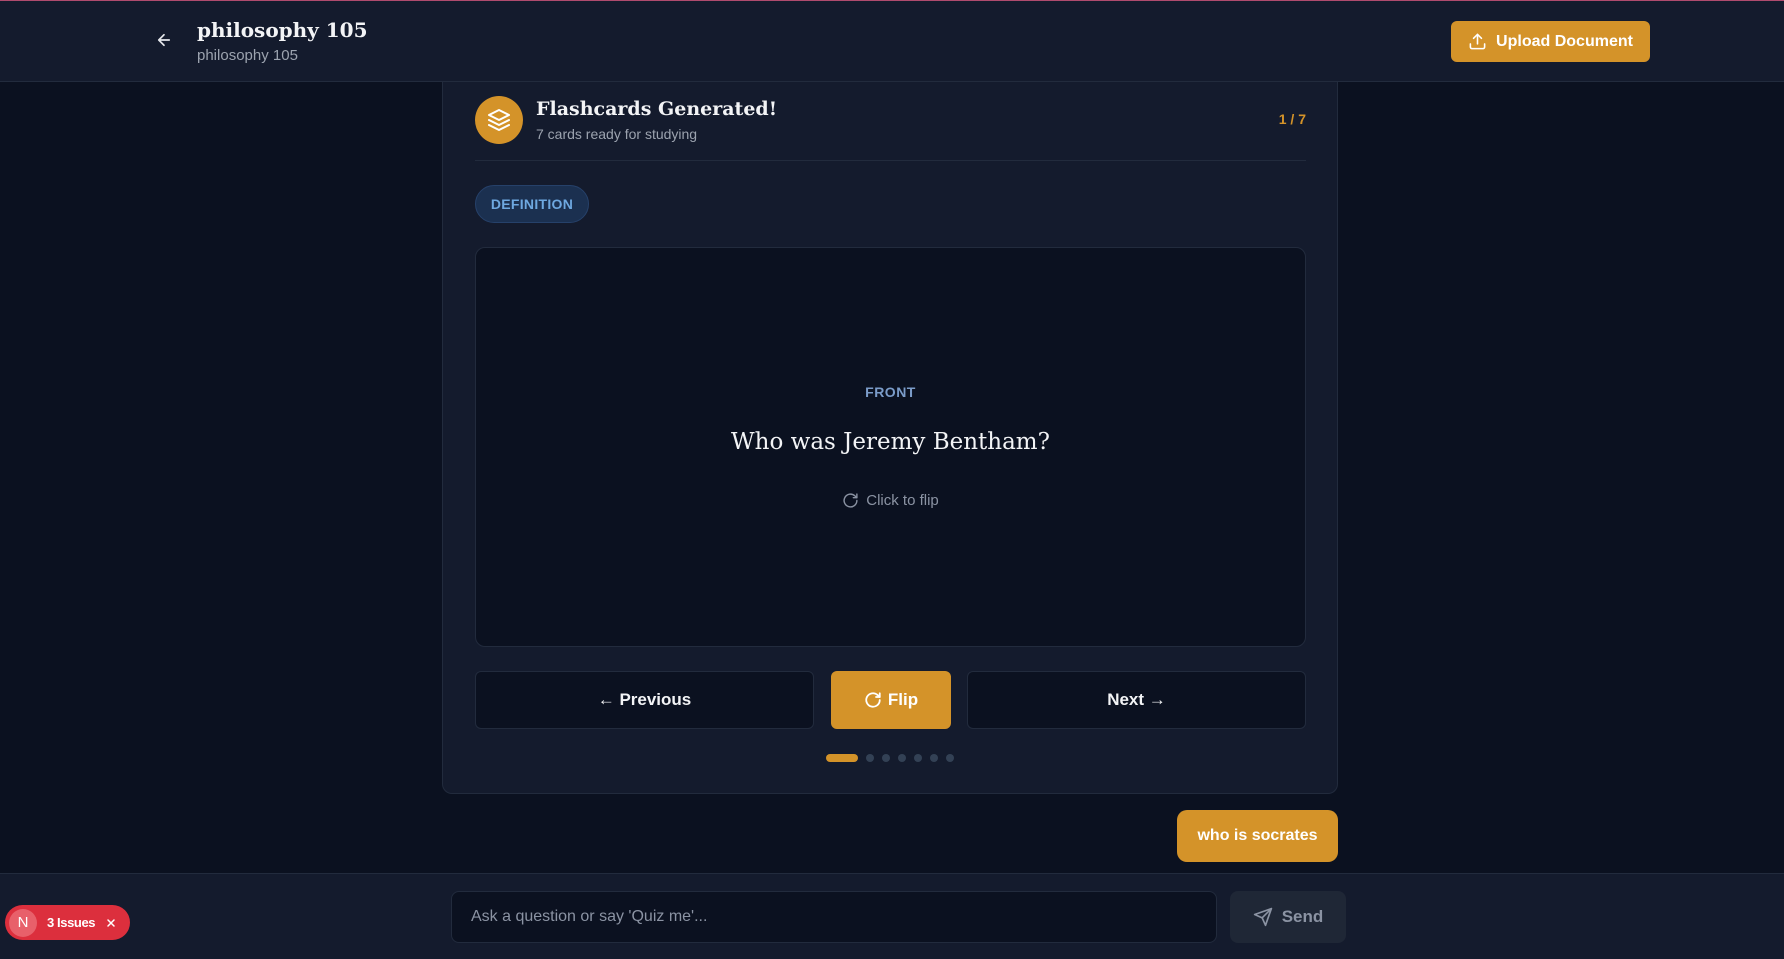 The width and height of the screenshot is (1784, 959). I want to click on previous-button: ← Previous, so click(644, 700).